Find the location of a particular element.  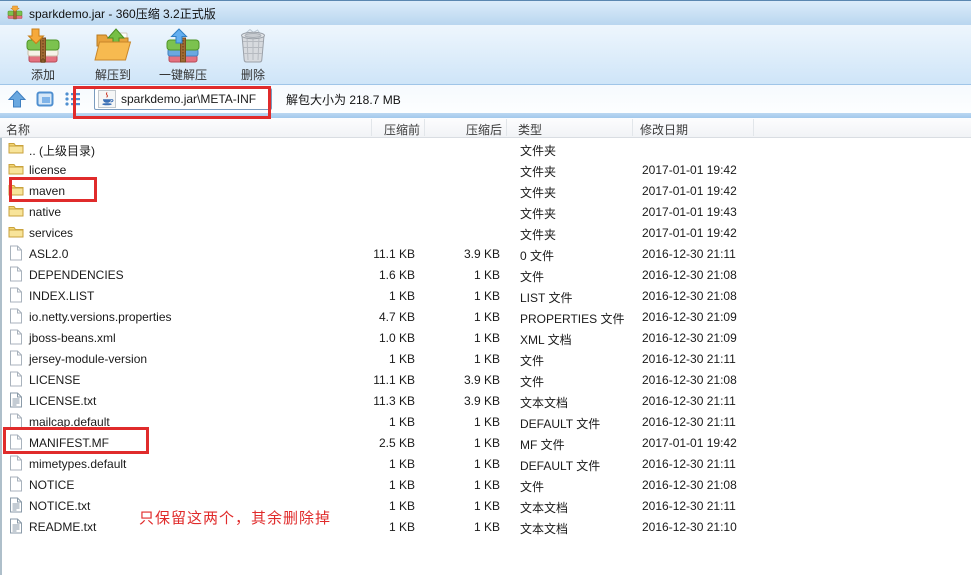

path-input: sparkdemo.jar\META-INF is located at coordinates (183, 99).